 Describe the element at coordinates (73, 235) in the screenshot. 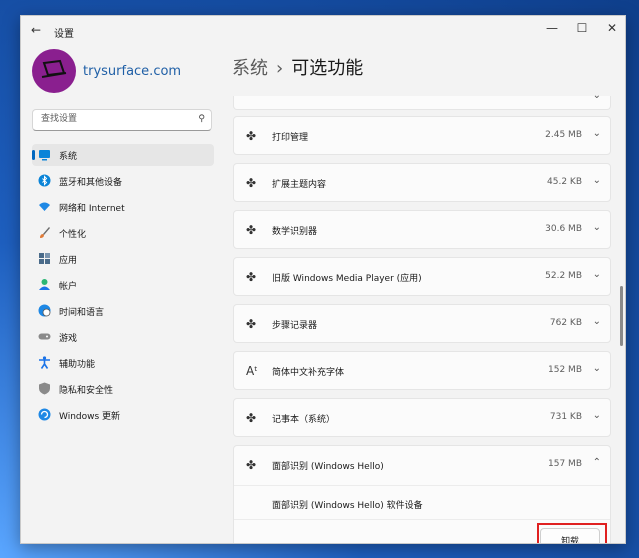

I see `sidebar-item-label: 个性化` at that location.